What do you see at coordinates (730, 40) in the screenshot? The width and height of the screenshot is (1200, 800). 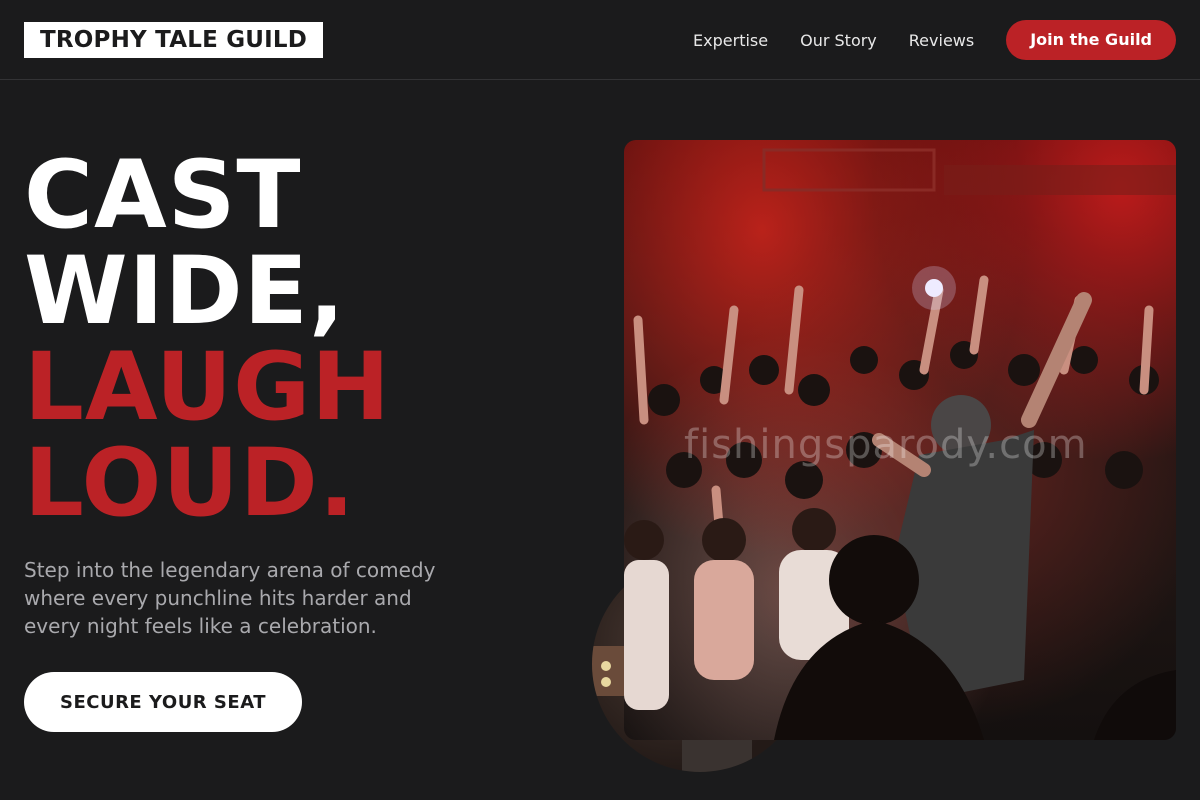 I see `nav-link-expertise: Expertise` at bounding box center [730, 40].